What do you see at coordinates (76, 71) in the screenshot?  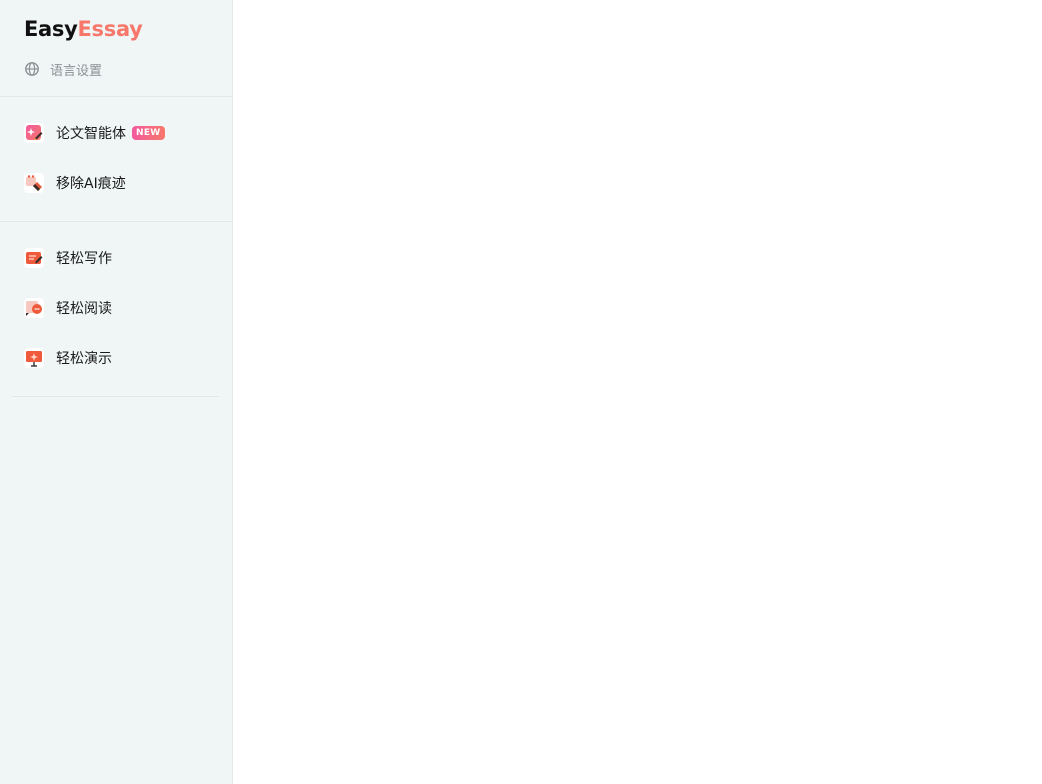 I see `language-settings-label: 语言设置` at bounding box center [76, 71].